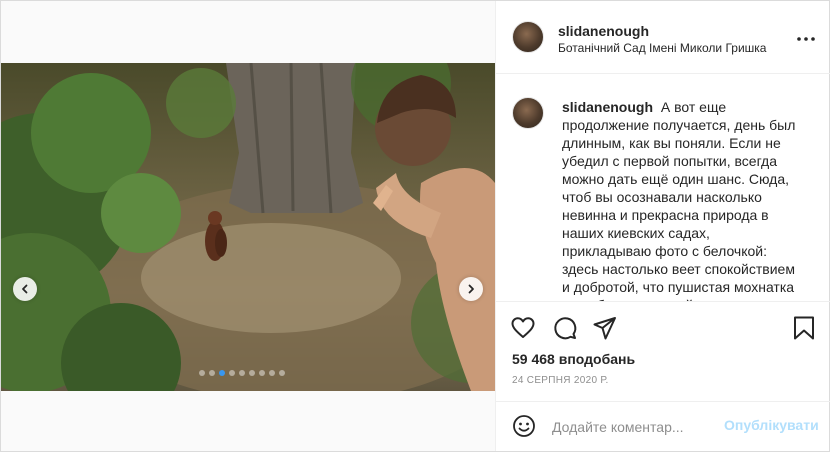  What do you see at coordinates (771, 425) in the screenshot?
I see `publish-button: Опублікувати` at bounding box center [771, 425].